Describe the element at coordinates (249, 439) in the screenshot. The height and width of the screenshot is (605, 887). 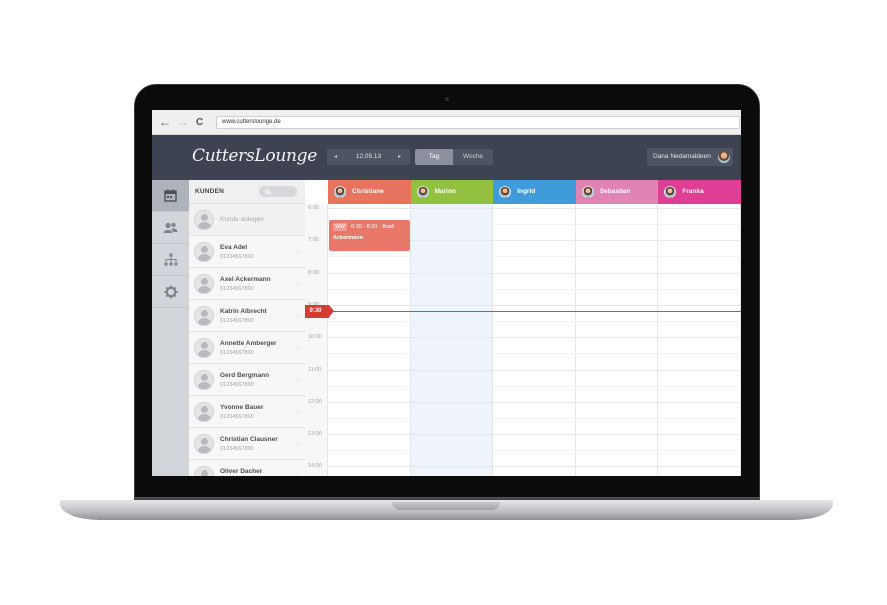
I see `customer-name: Christian Clausner` at that location.